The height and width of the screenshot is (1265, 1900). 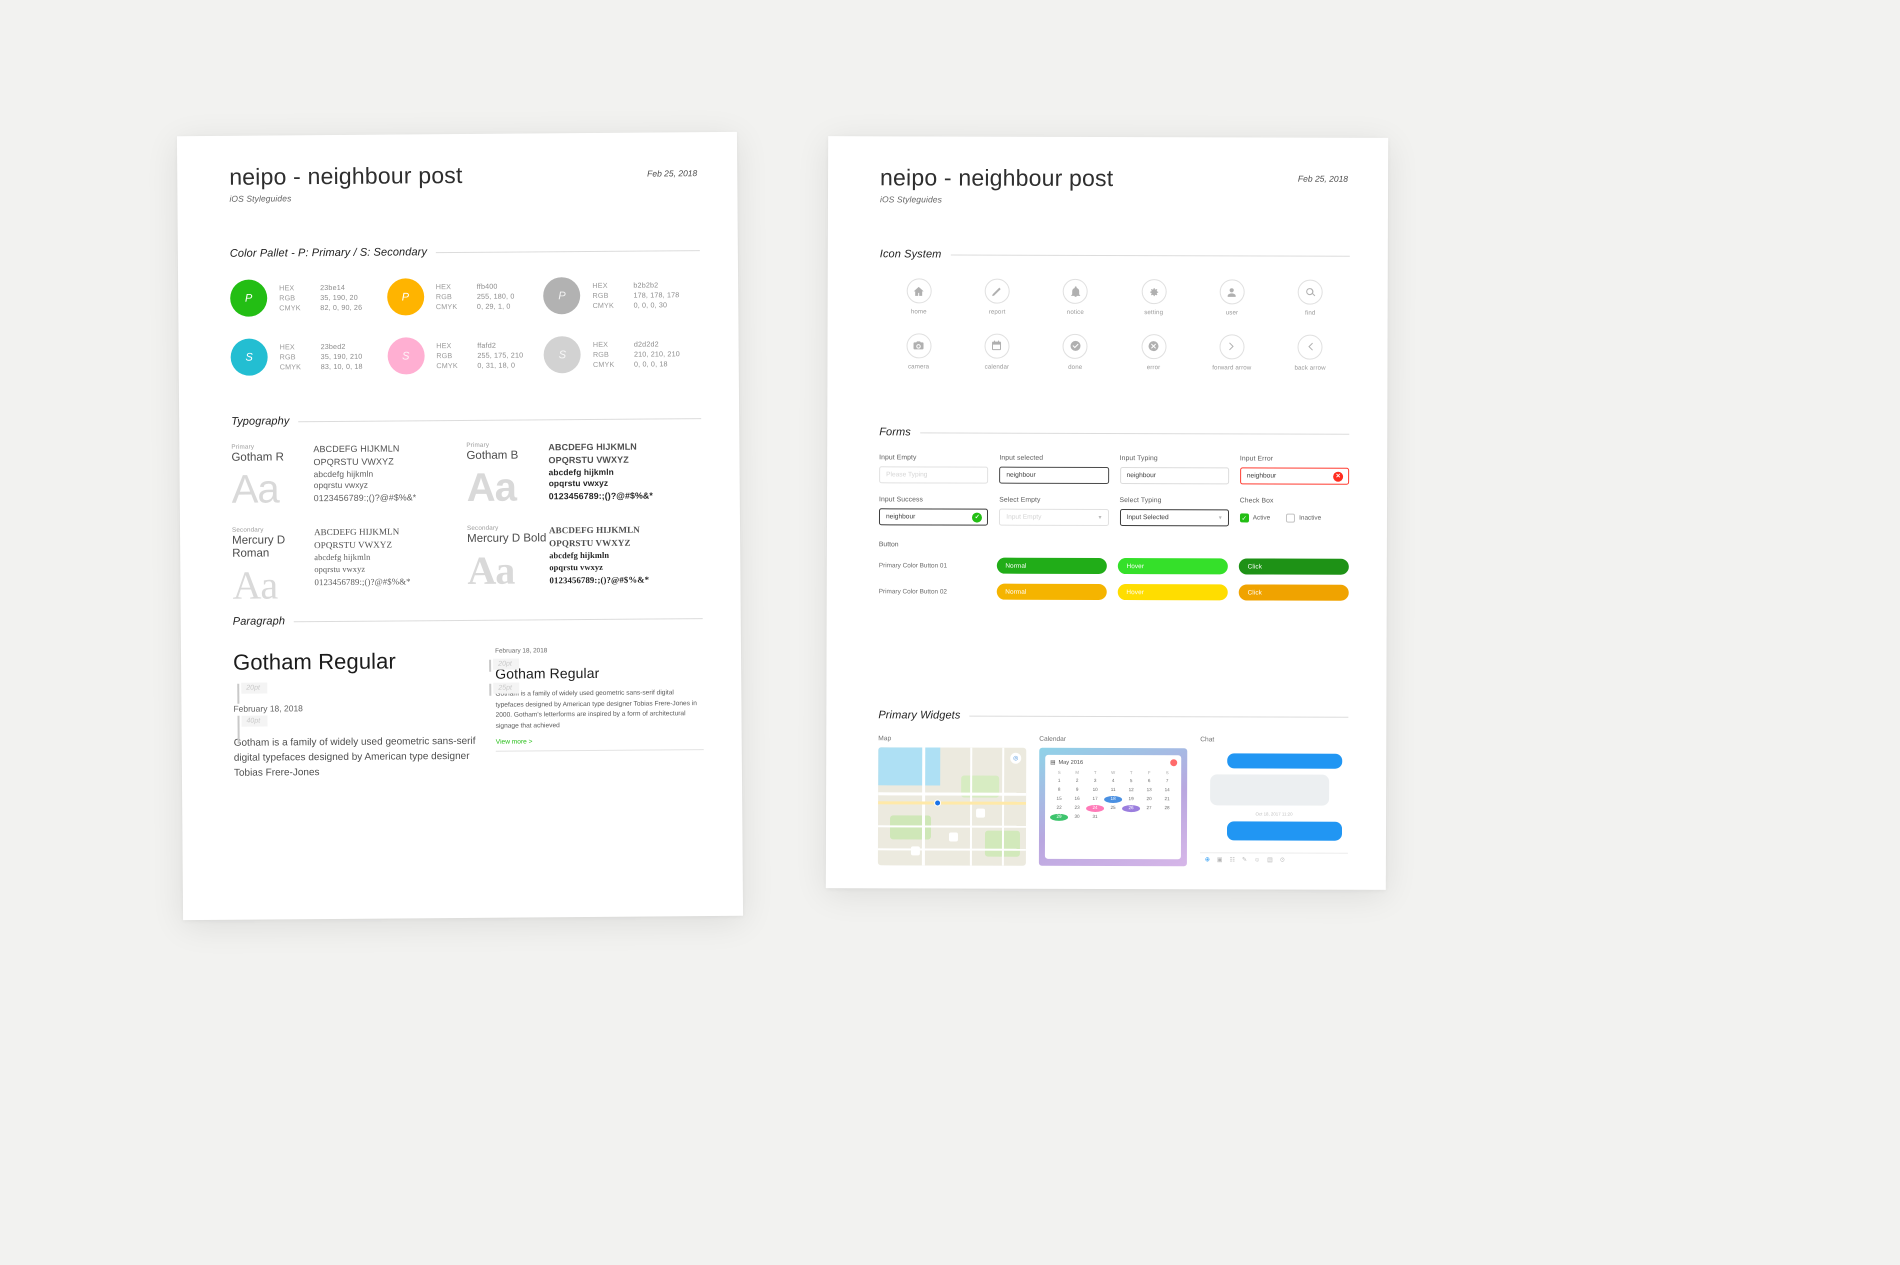 I want to click on camera-icon, so click(x=919, y=346).